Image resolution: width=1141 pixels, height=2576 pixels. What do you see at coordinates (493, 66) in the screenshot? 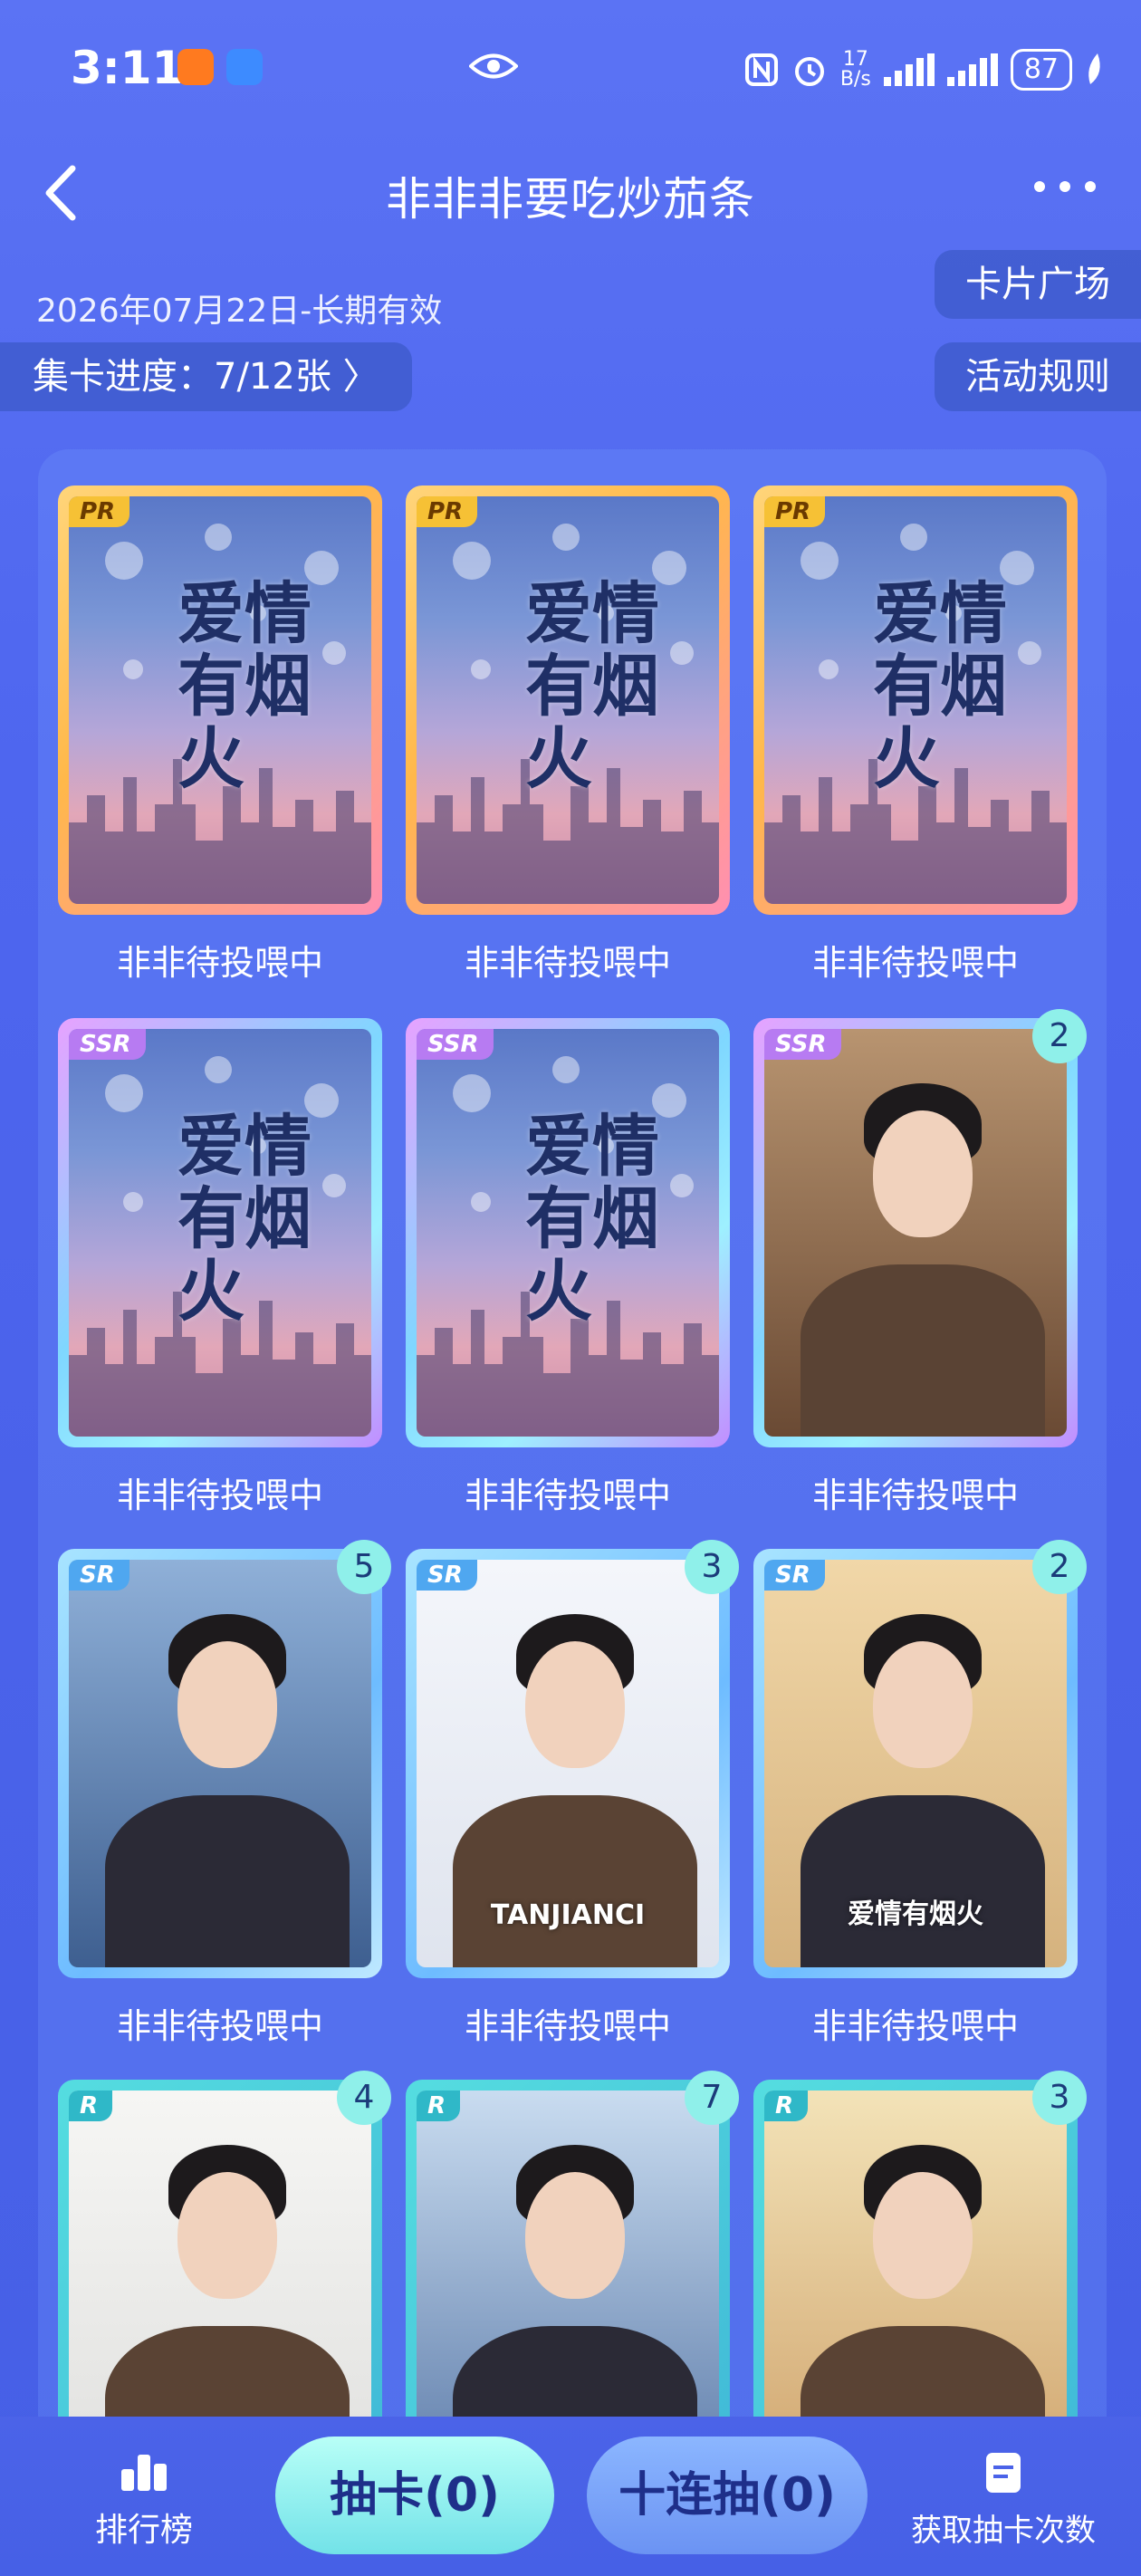
I see `eye-icon` at bounding box center [493, 66].